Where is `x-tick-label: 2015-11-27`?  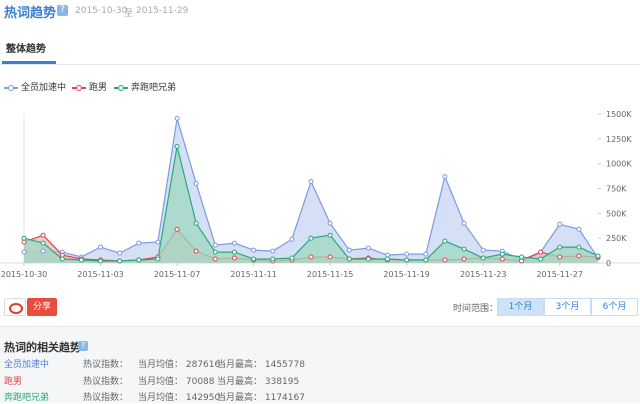
x-tick-label: 2015-11-27 is located at coordinates (559, 274).